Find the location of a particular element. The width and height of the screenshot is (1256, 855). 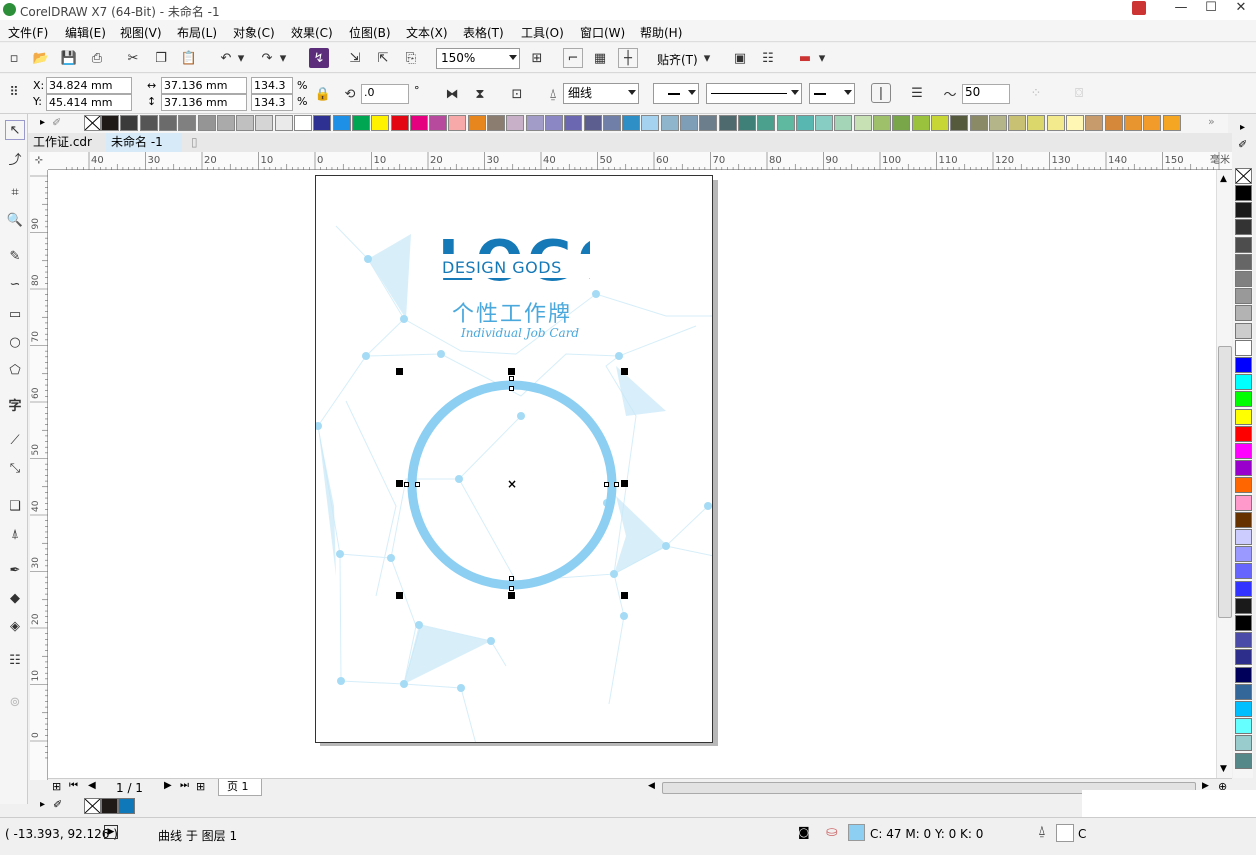

palette-more-icon: » is located at coordinates (1211, 121).